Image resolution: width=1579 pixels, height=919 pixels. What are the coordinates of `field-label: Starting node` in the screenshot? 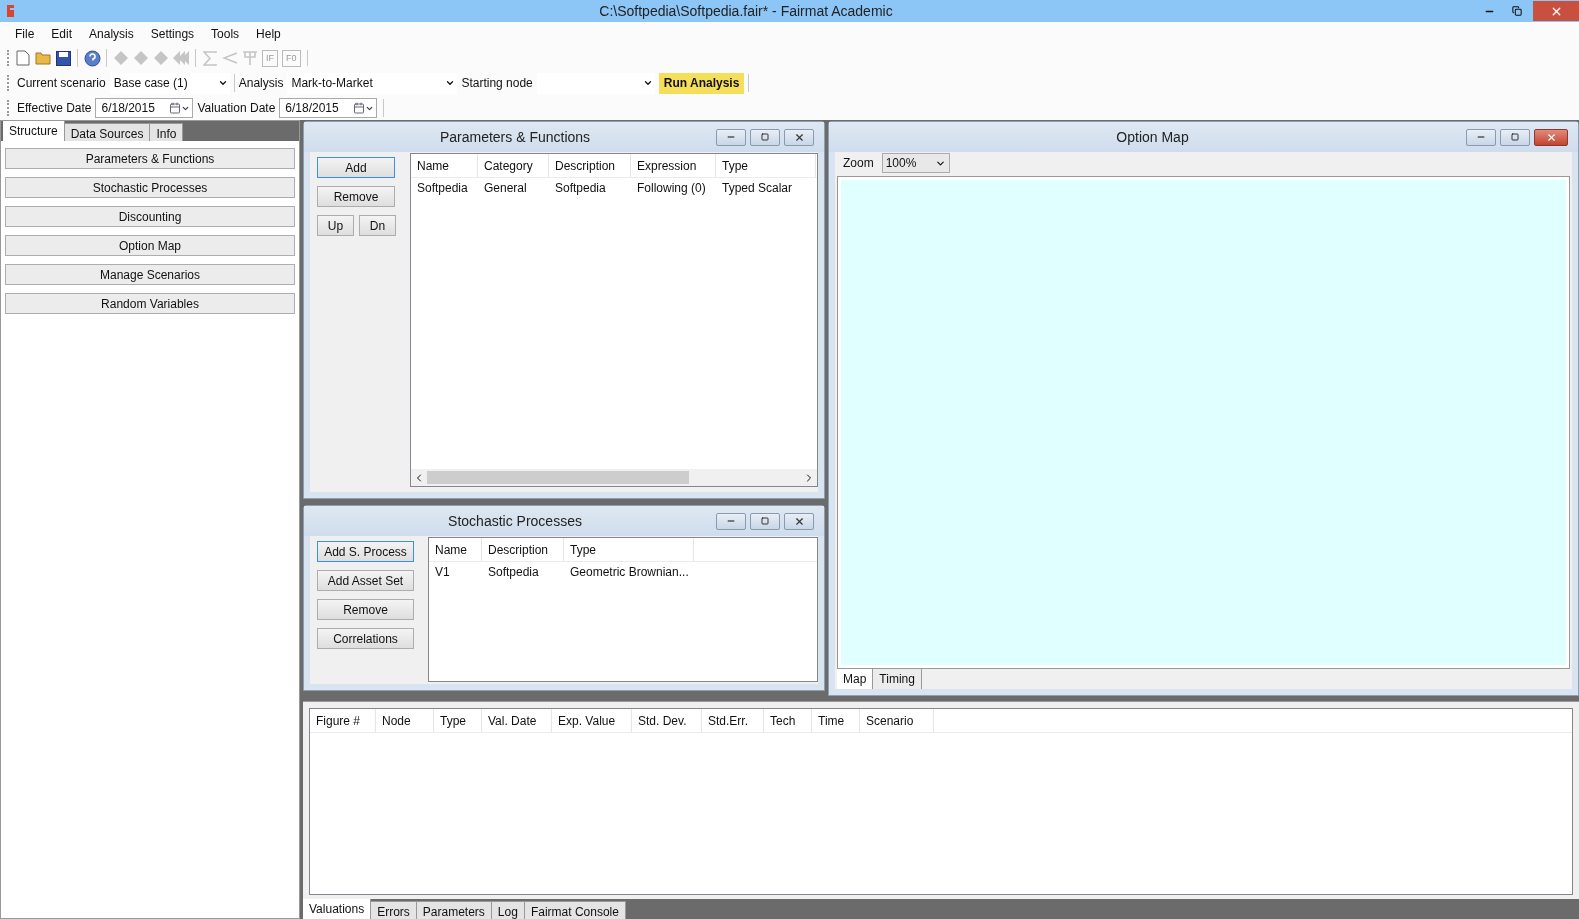 It's located at (497, 83).